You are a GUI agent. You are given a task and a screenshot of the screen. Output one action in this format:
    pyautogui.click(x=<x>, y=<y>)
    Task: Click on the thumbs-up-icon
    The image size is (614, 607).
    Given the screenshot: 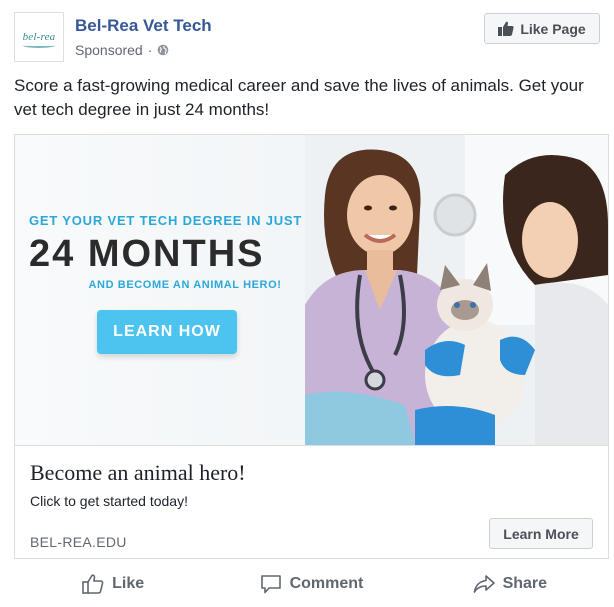 What is the action you would take?
    pyautogui.click(x=506, y=28)
    